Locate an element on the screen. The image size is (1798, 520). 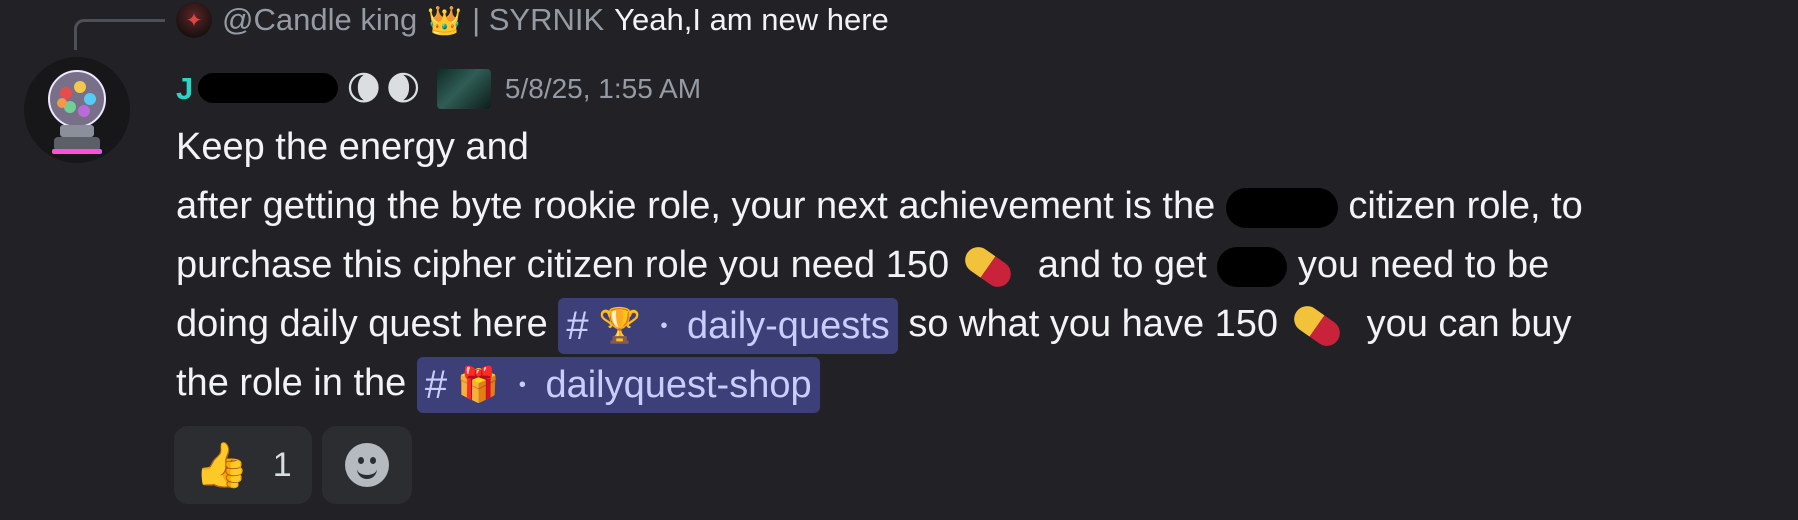
reply-author: @Candle king is located at coordinates (319, 20).